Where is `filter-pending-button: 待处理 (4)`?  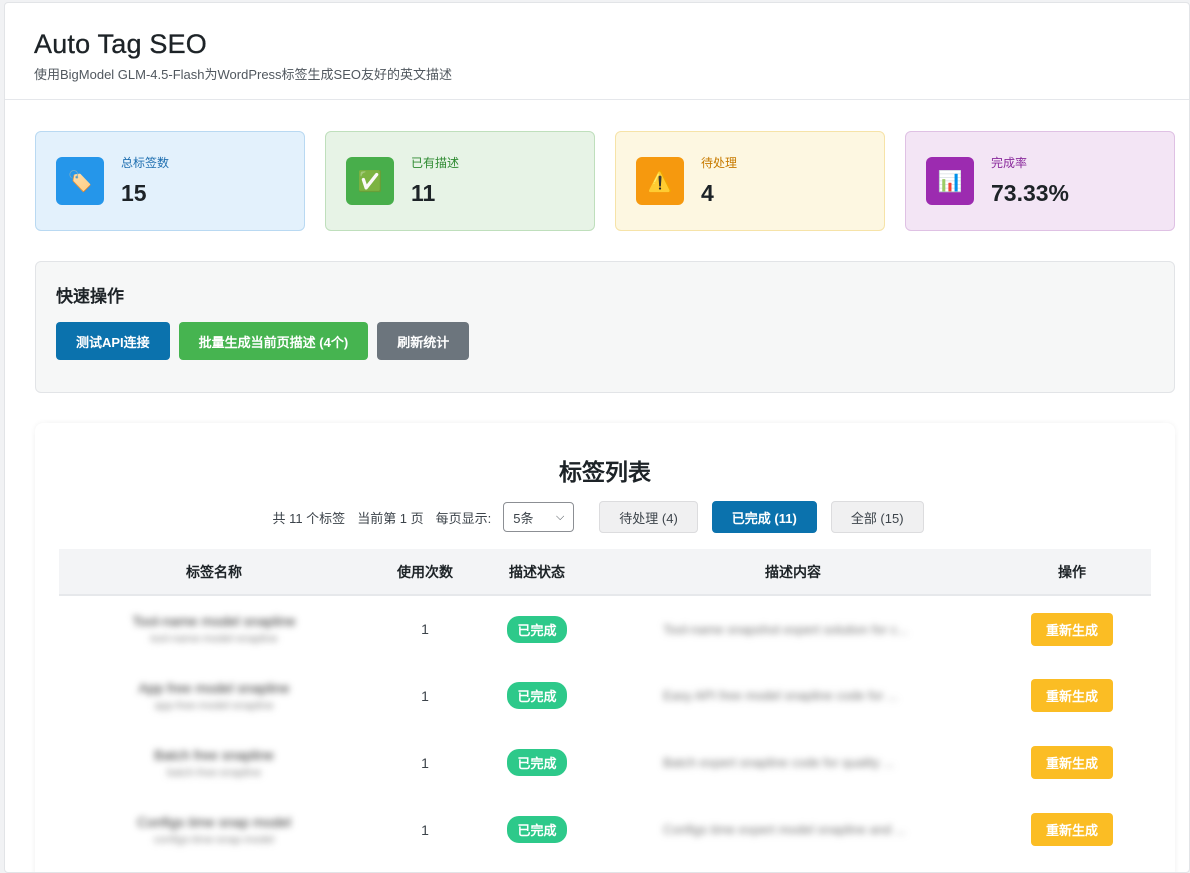
filter-pending-button: 待处理 (4) is located at coordinates (648, 517).